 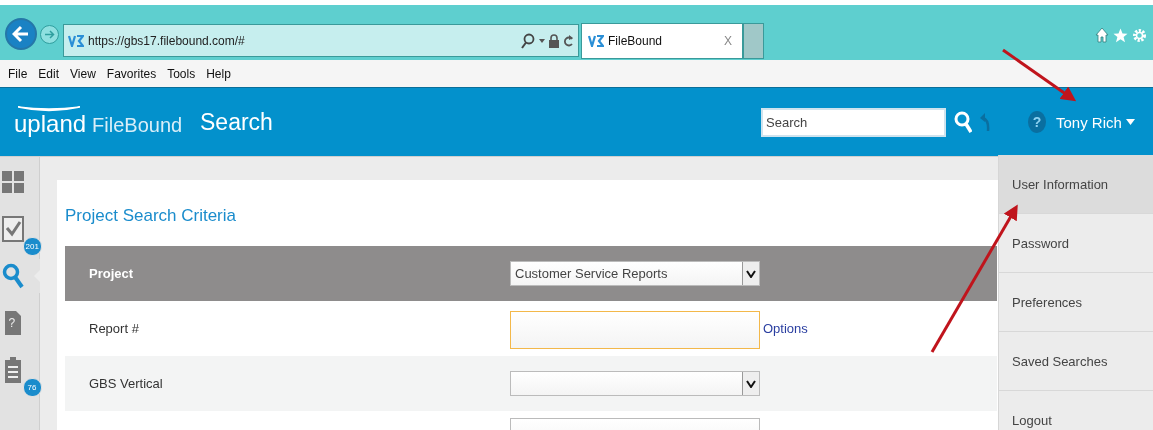 I want to click on menu-item: View, so click(x=83, y=73).